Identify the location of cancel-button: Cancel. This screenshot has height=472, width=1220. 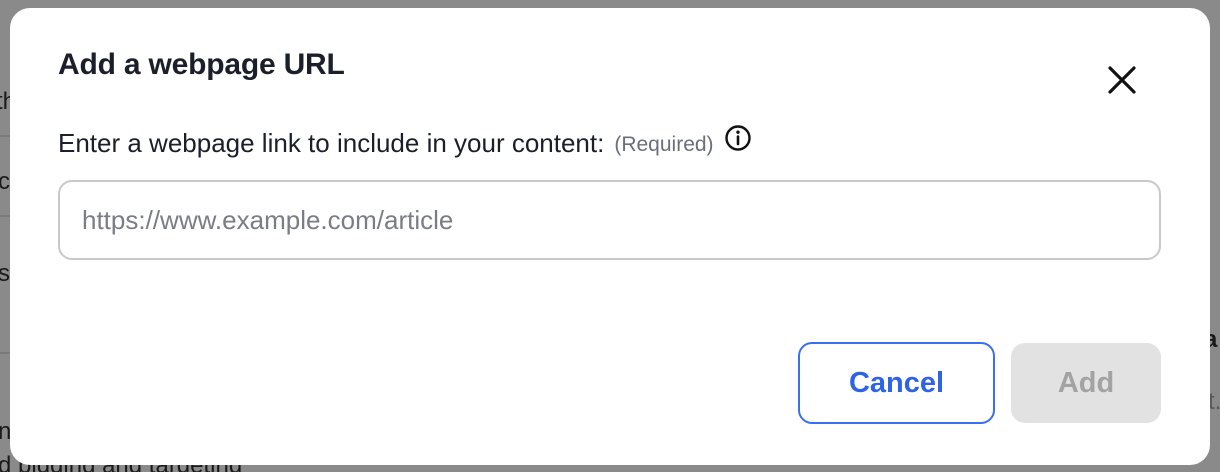
(896, 383).